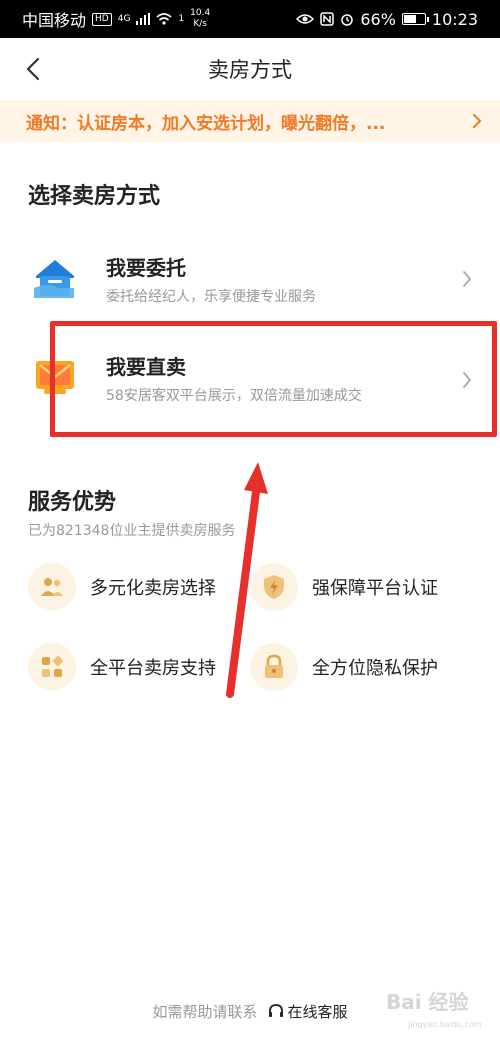 The image size is (500, 1038). I want to click on option-direct-sell: 我要直卖 58安居客双平台展示，双倍流量加速成交, so click(250, 379).